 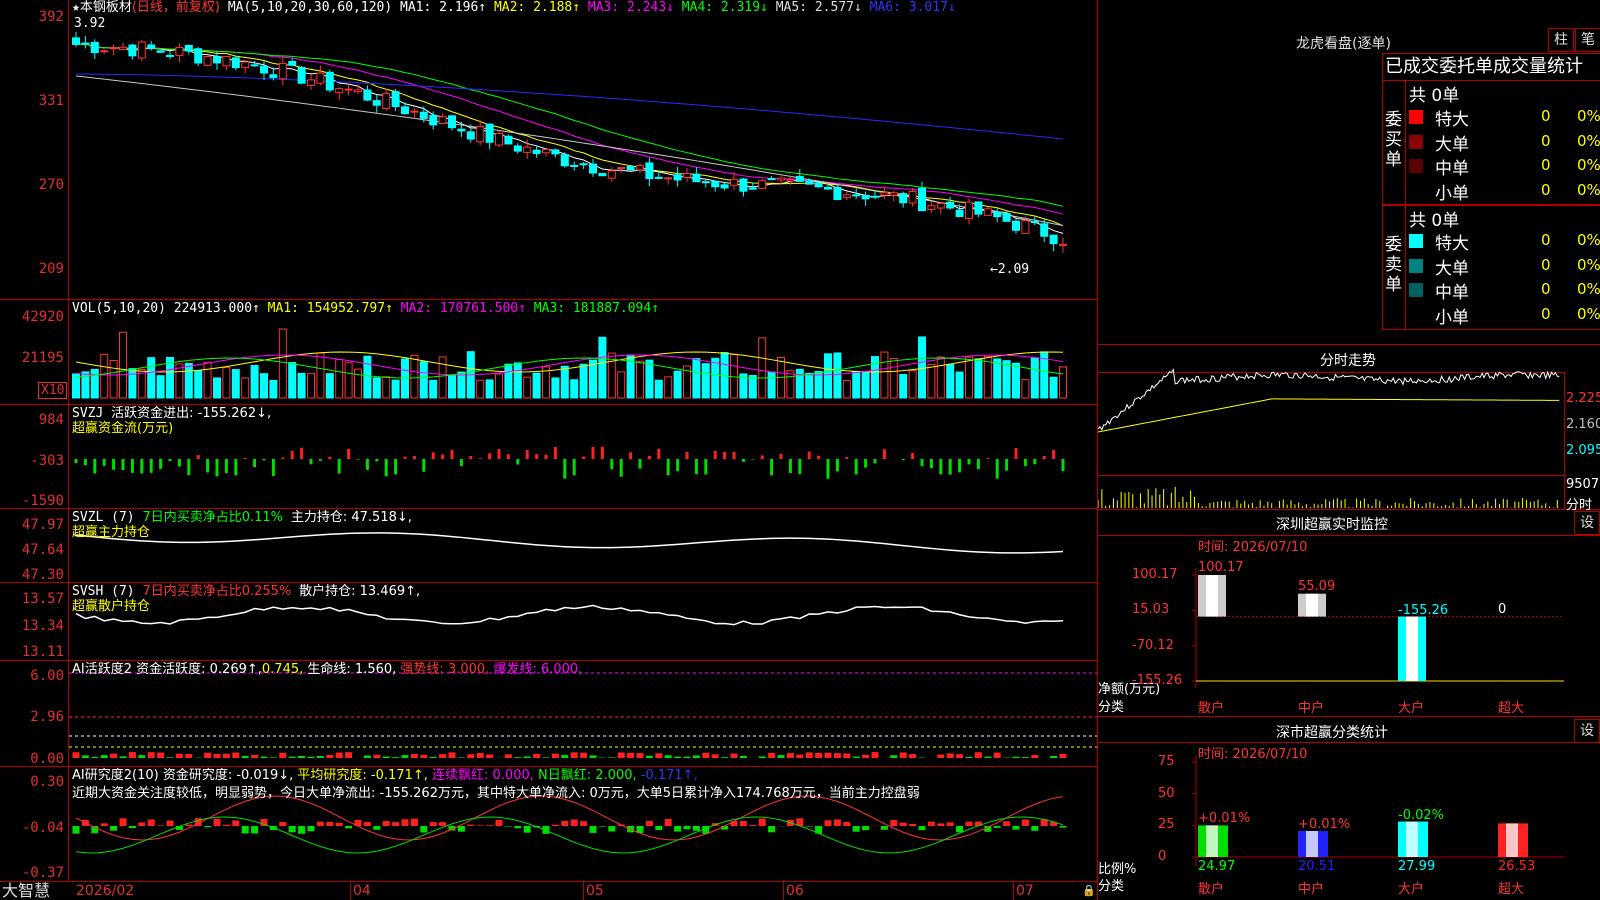 What do you see at coordinates (1224, 819) in the screenshot?
I see `ratio-change: +0.01%` at bounding box center [1224, 819].